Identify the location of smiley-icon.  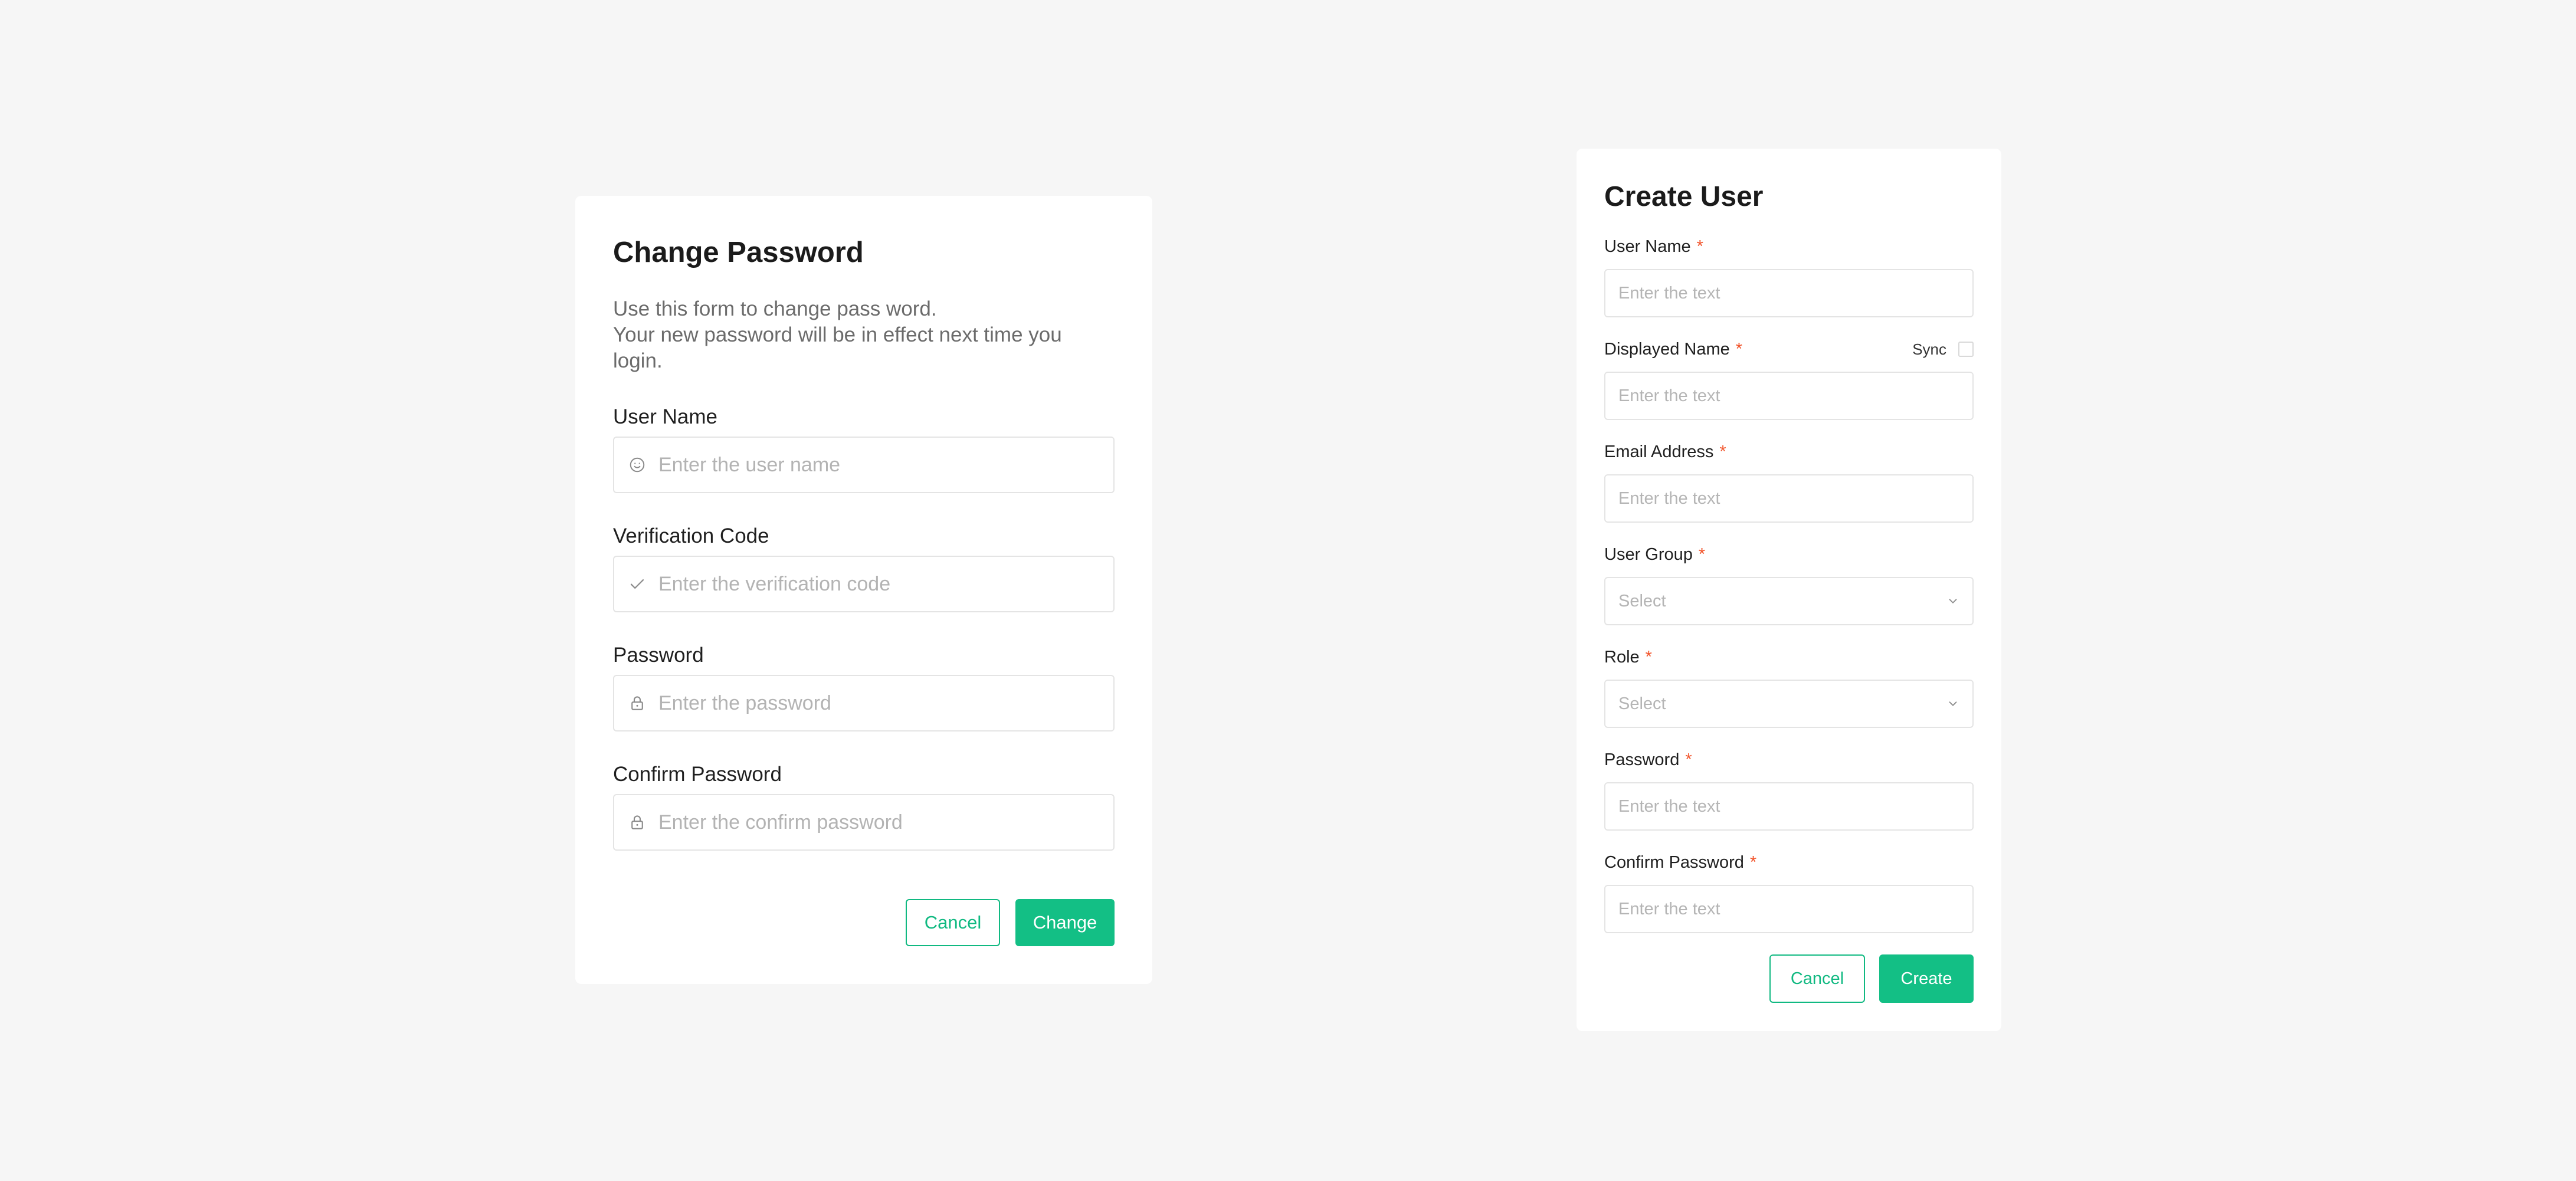
(637, 465).